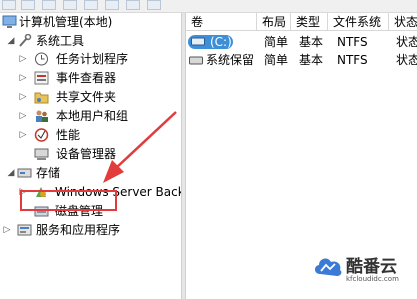 This screenshot has height=299, width=417. I want to click on storage-icon, so click(24, 173).